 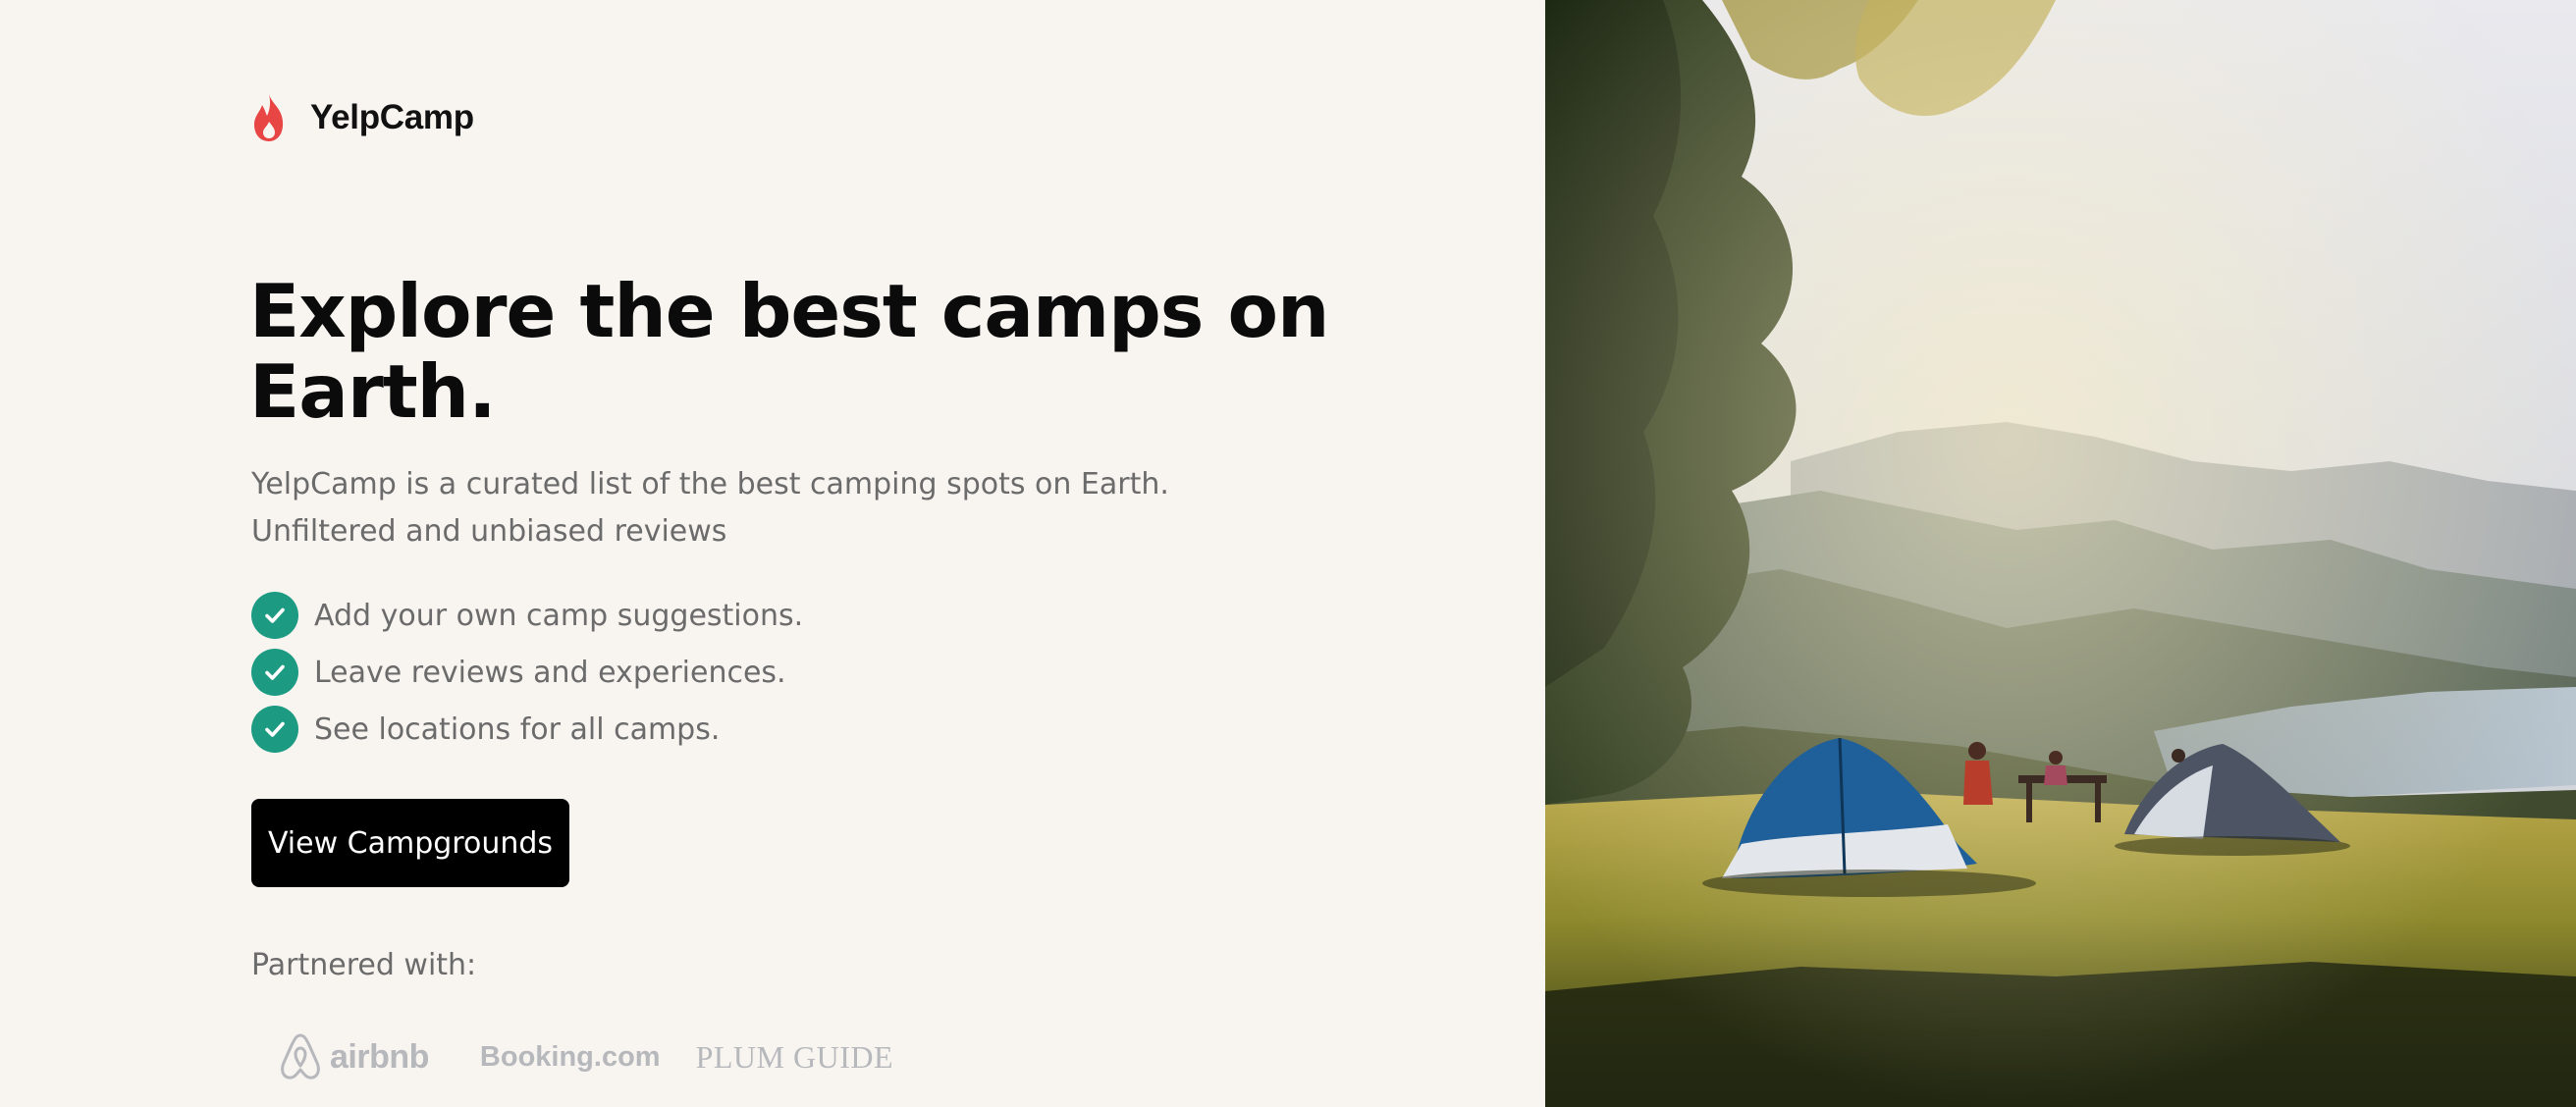 I want to click on airbnb-logo: airbnb, so click(x=354, y=1056).